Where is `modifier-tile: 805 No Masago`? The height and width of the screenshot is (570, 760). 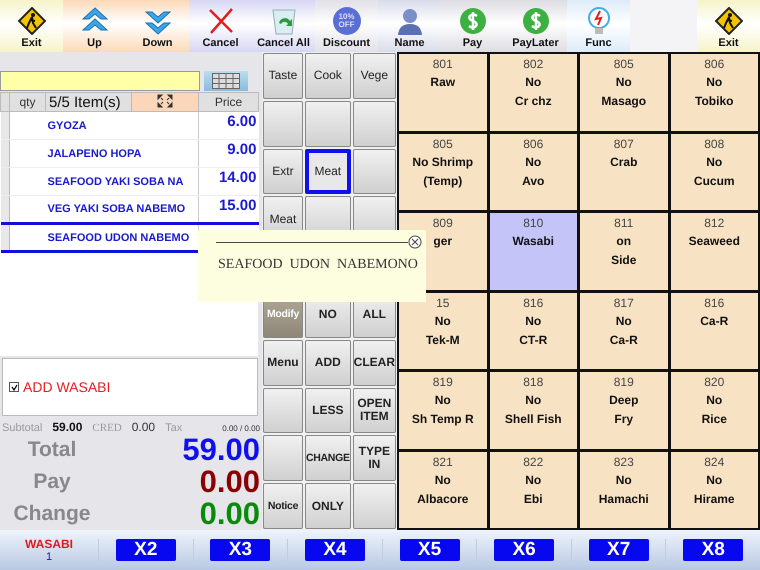
modifier-tile: 805 No Masago is located at coordinates (624, 92).